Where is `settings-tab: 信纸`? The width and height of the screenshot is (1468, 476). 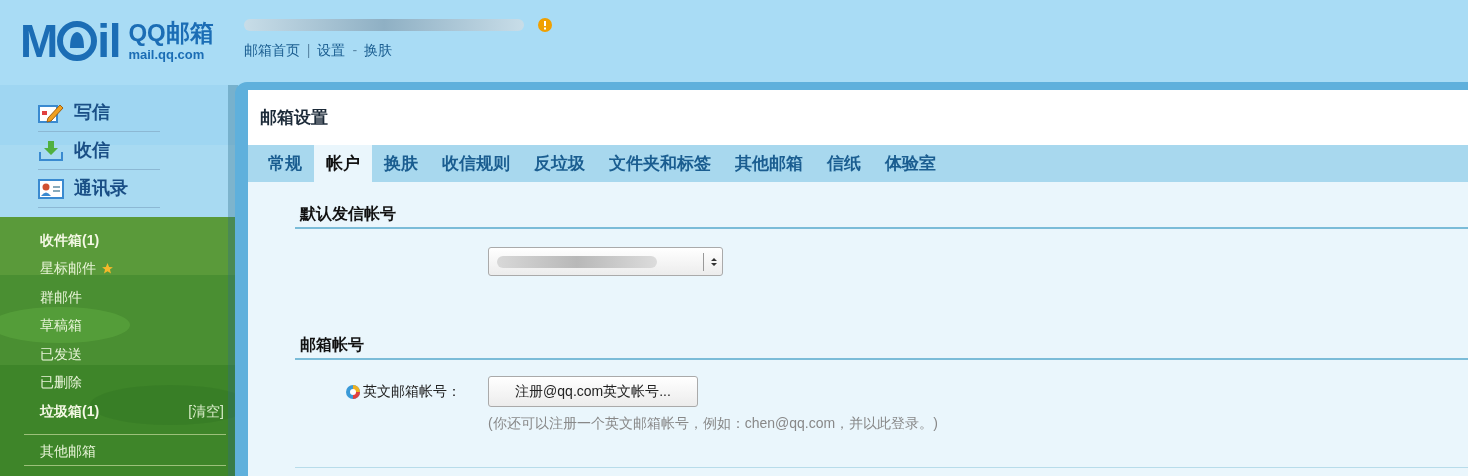 settings-tab: 信纸 is located at coordinates (844, 163).